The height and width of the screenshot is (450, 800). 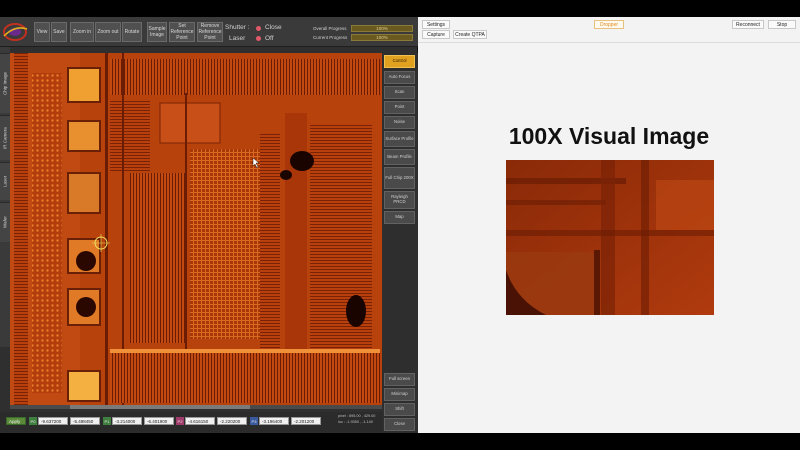 I want to click on p3-tag: P3, so click(x=254, y=421).